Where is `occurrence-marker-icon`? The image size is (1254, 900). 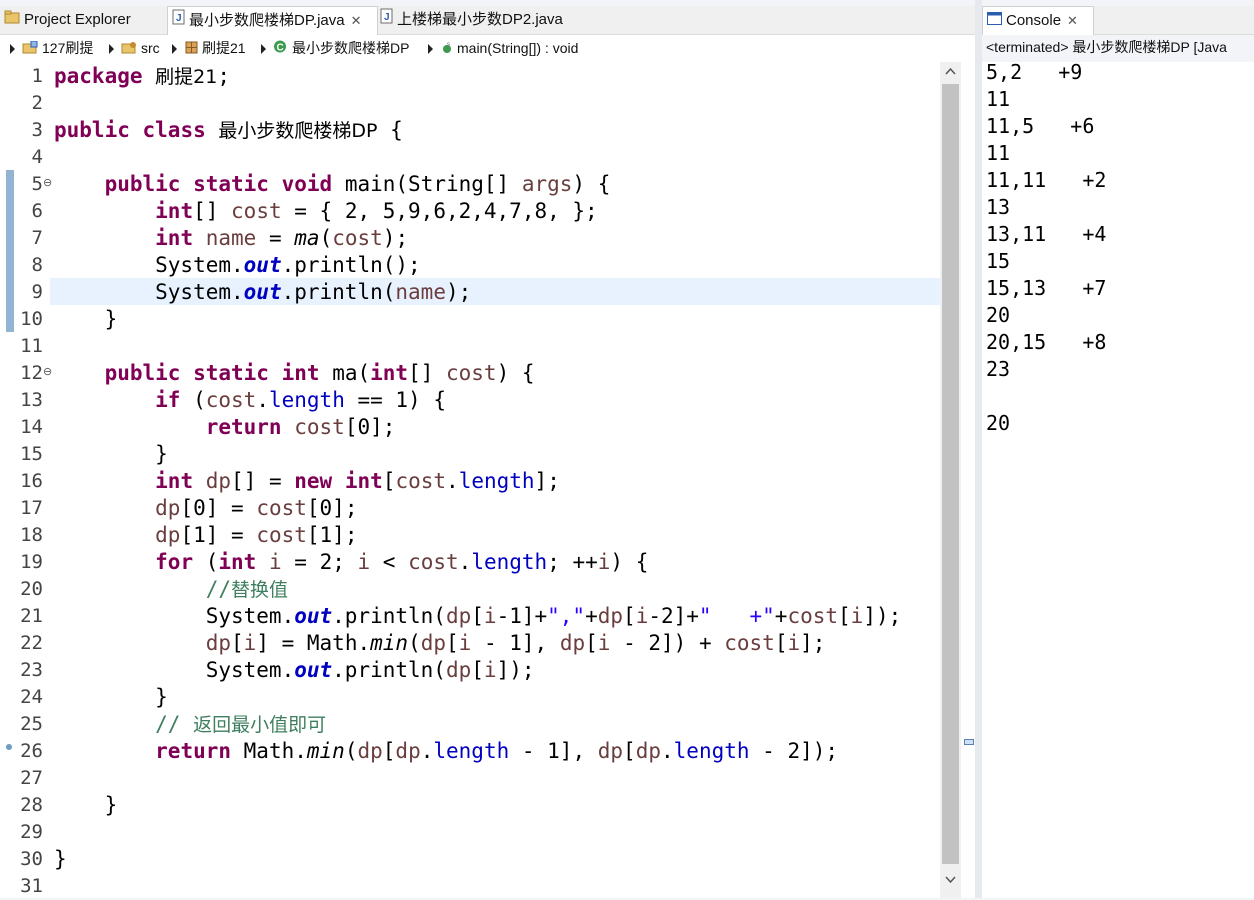 occurrence-marker-icon is located at coordinates (9, 747).